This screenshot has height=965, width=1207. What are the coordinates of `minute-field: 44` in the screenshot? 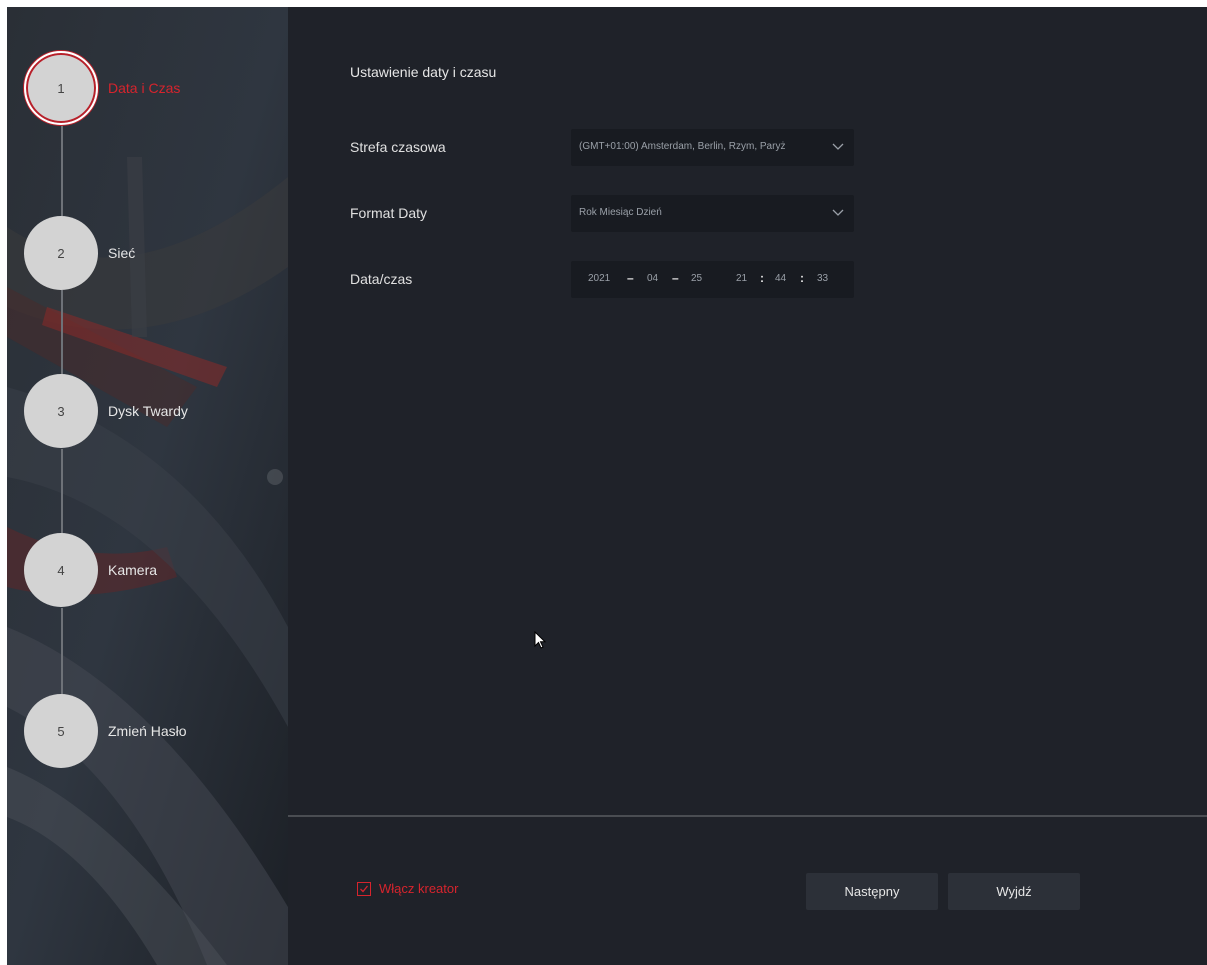 It's located at (780, 278).